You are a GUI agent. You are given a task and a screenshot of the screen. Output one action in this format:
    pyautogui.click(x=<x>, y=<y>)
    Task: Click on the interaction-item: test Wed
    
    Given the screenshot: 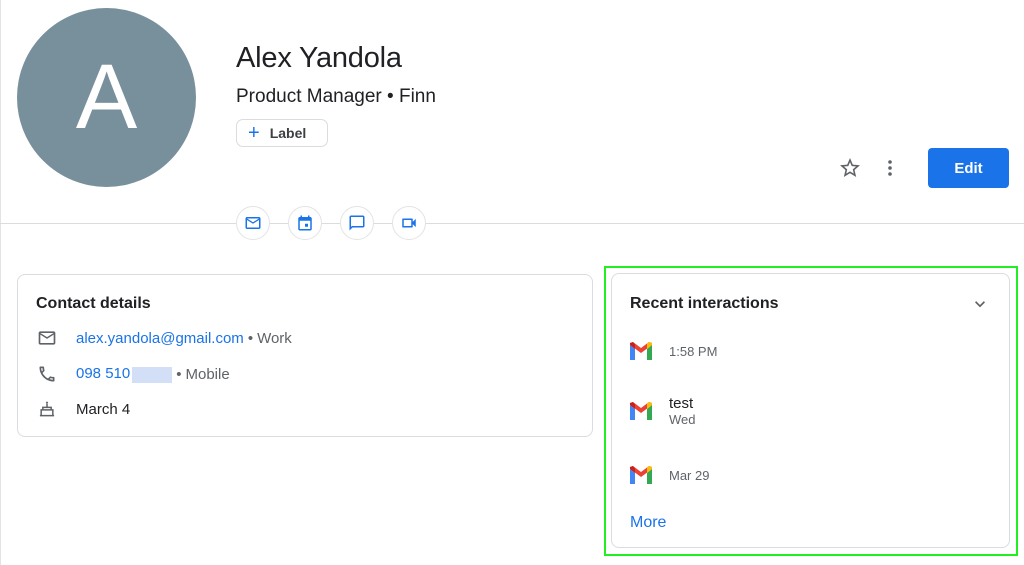 What is the action you would take?
    pyautogui.click(x=663, y=411)
    